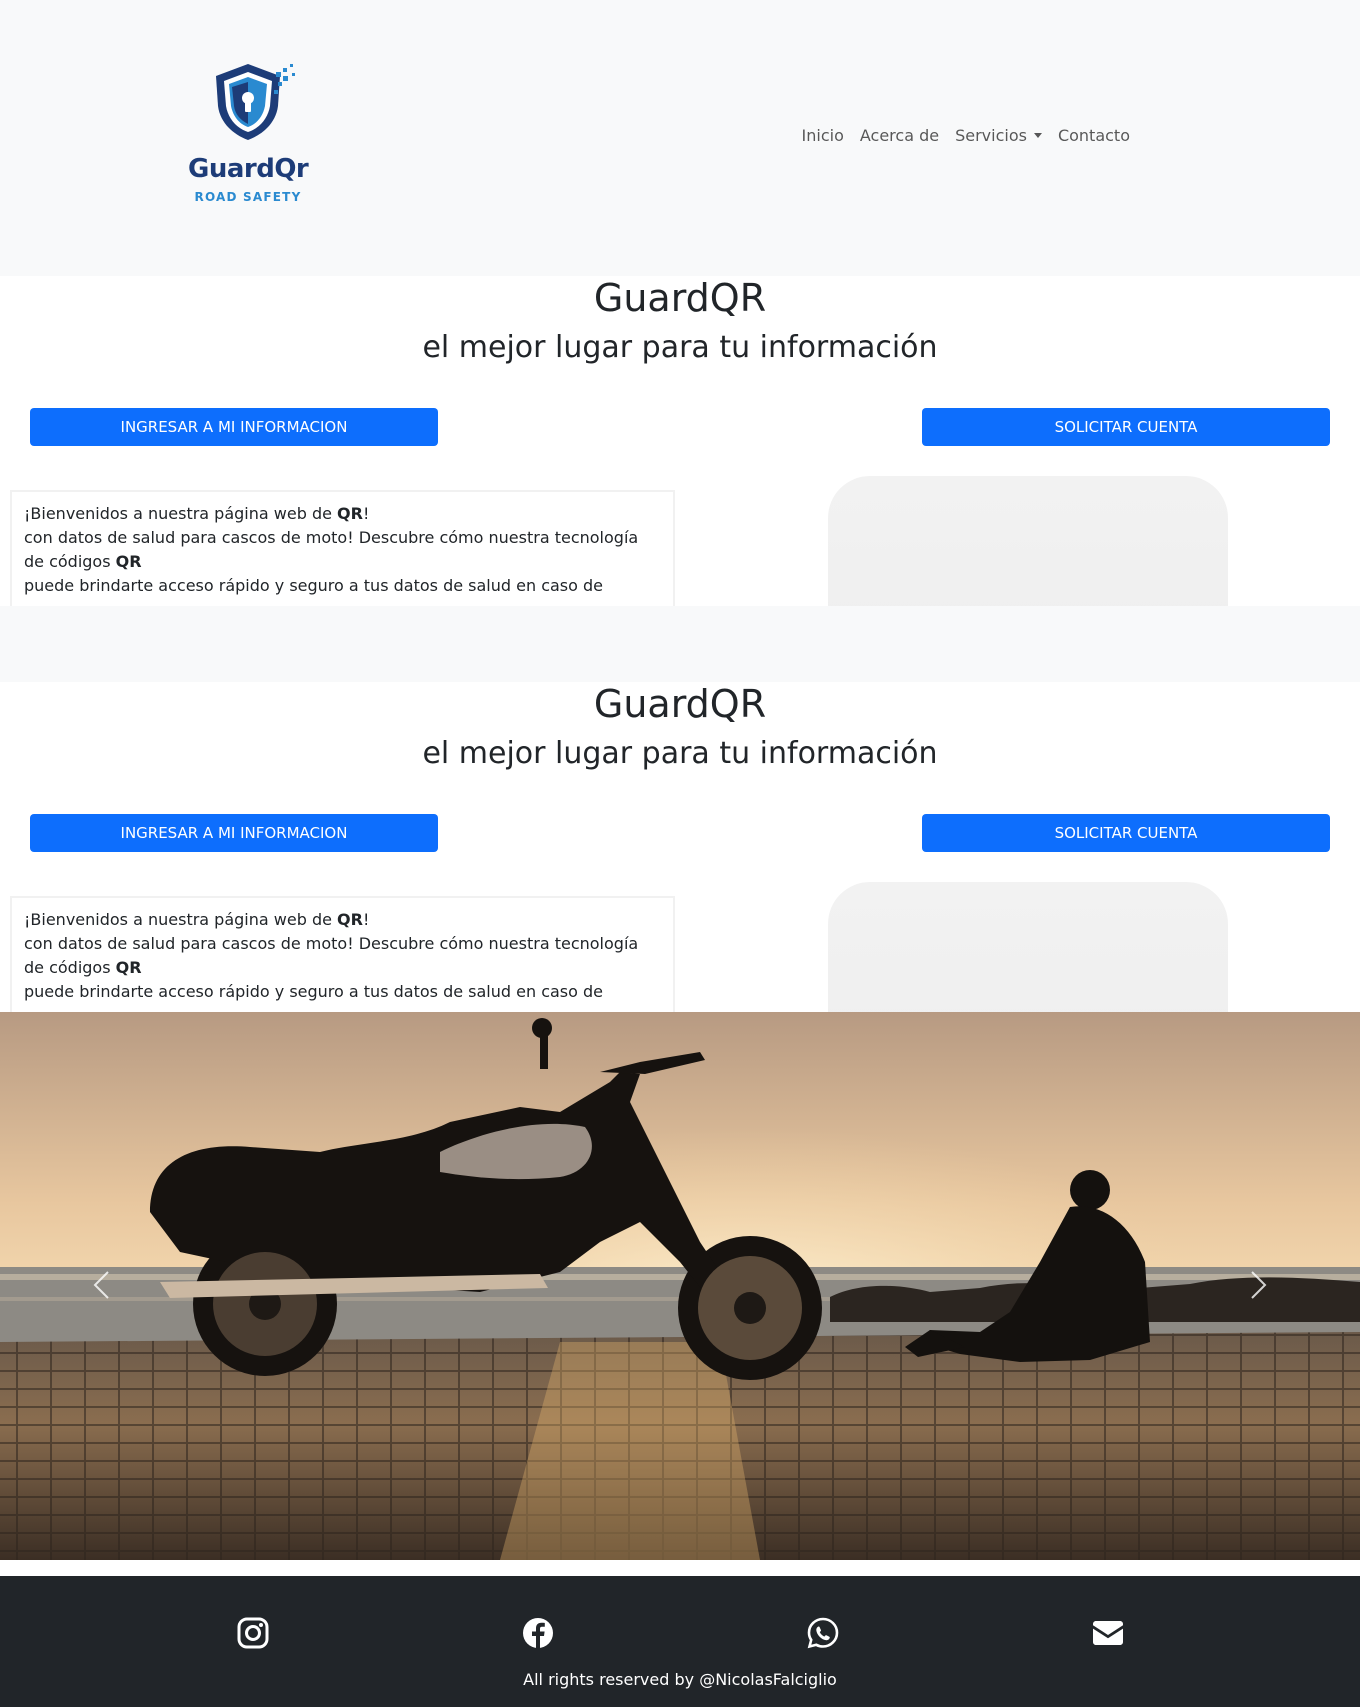 The width and height of the screenshot is (1360, 1707). What do you see at coordinates (538, 1633) in the screenshot?
I see `facebook-icon` at bounding box center [538, 1633].